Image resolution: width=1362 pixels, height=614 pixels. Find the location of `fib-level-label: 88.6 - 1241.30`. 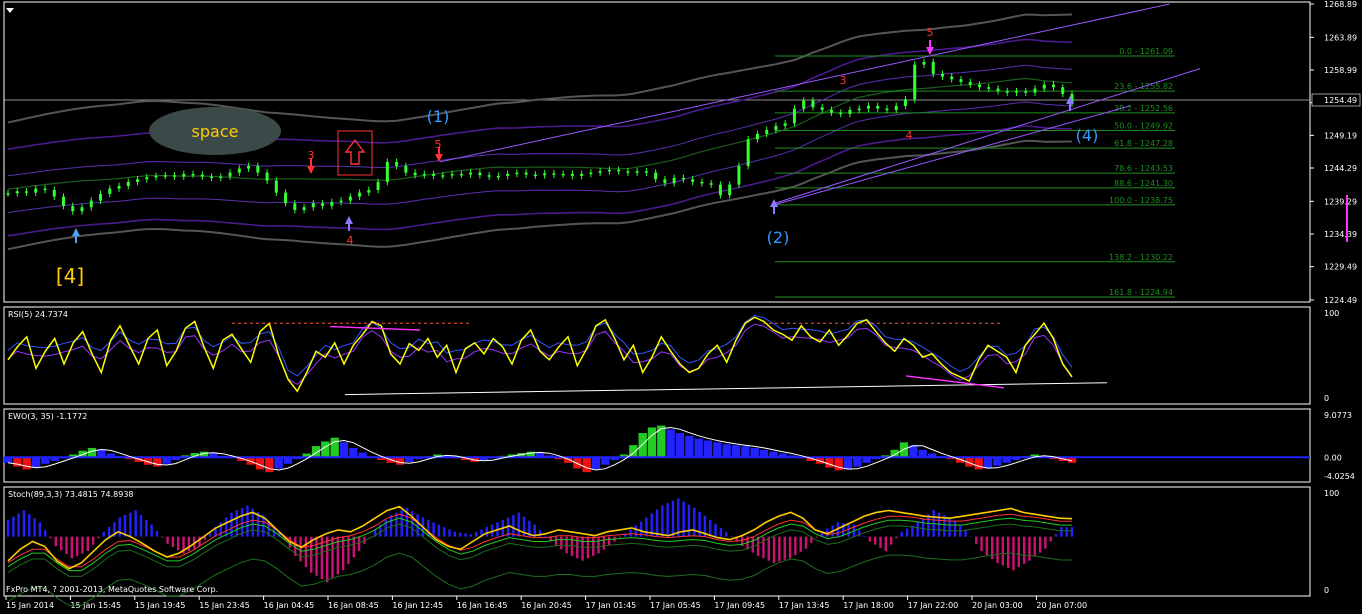

fib-level-label: 88.6 - 1241.30 is located at coordinates (1143, 183).